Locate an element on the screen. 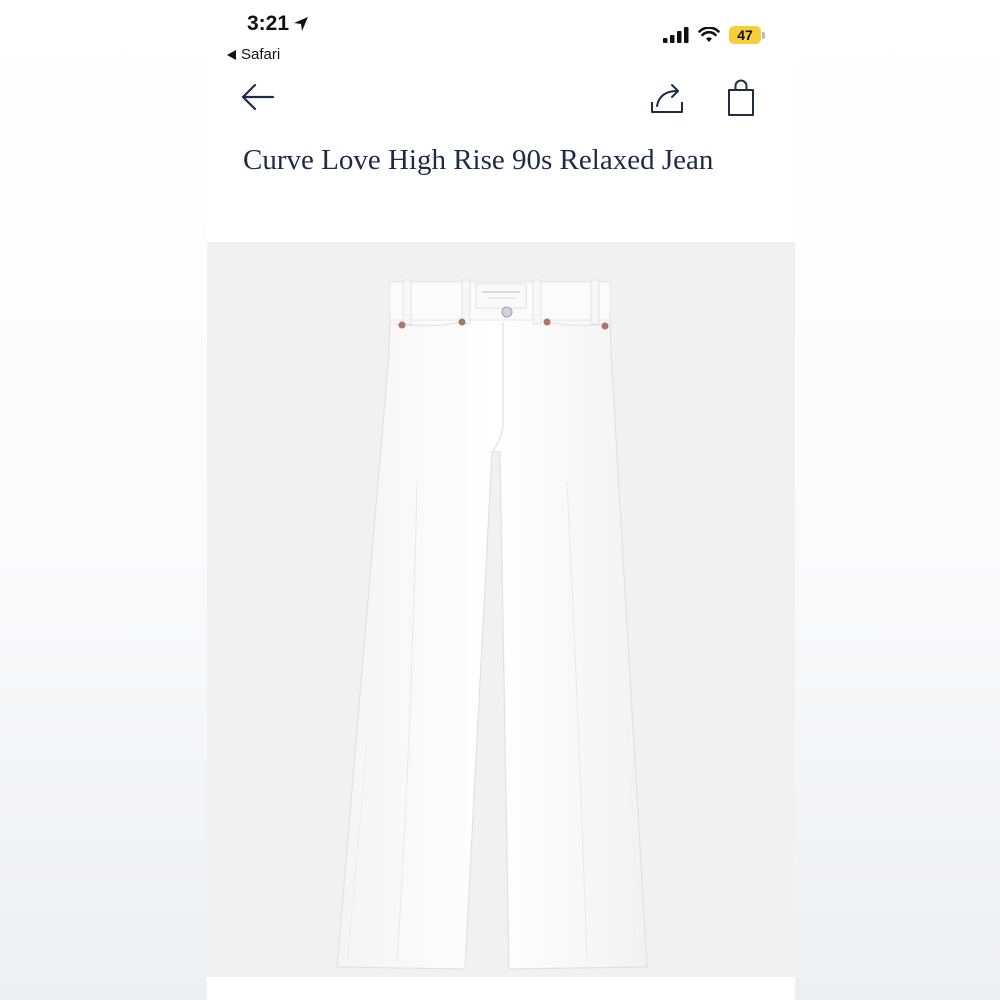  shopping-bag-icon is located at coordinates (741, 97).